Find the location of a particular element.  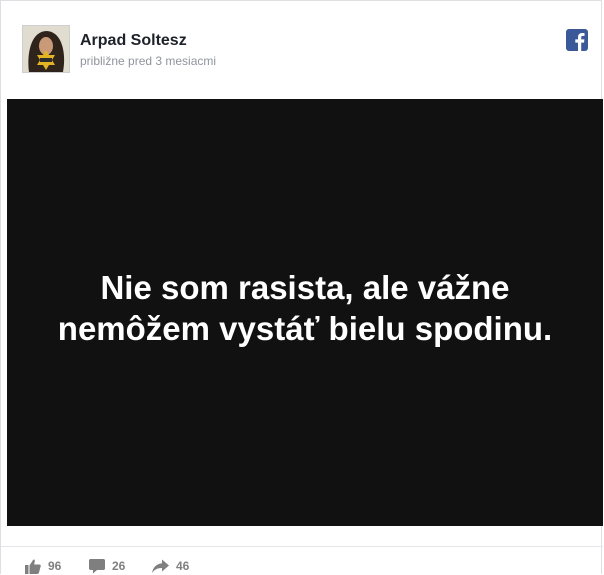

avatar-image is located at coordinates (46, 49).